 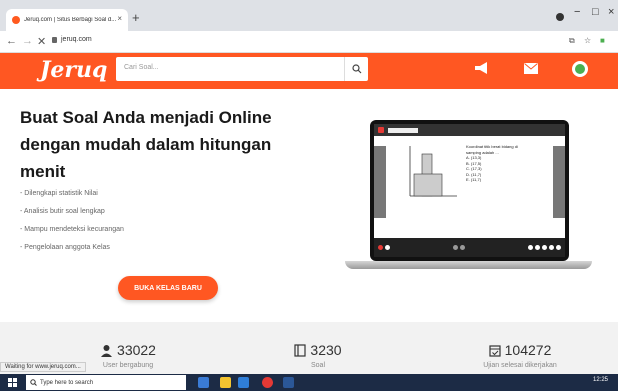 What do you see at coordinates (136, 350) in the screenshot?
I see `stat-number: 33022` at bounding box center [136, 350].